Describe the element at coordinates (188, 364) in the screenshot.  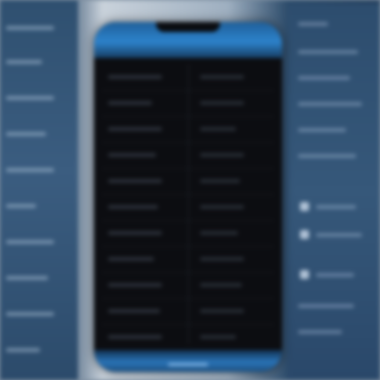
I see `home-indicator` at that location.